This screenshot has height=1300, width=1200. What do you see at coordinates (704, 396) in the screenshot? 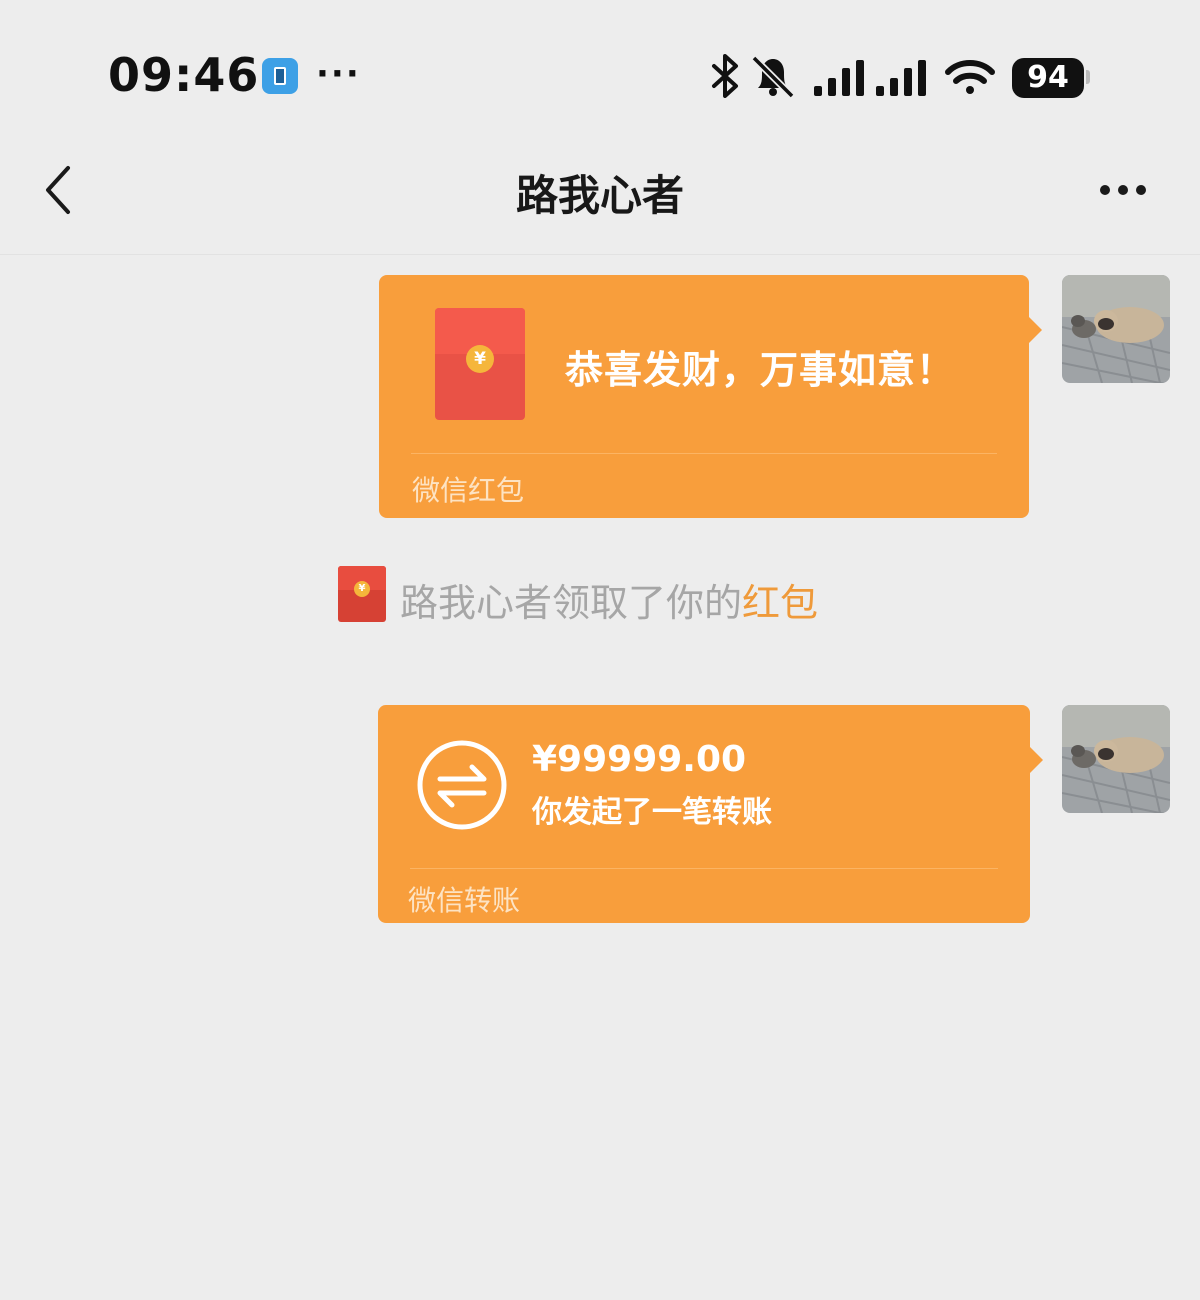
I see `red-packet-bubble: ¥ 恭喜发财，万事如意！ 微信红包` at bounding box center [704, 396].